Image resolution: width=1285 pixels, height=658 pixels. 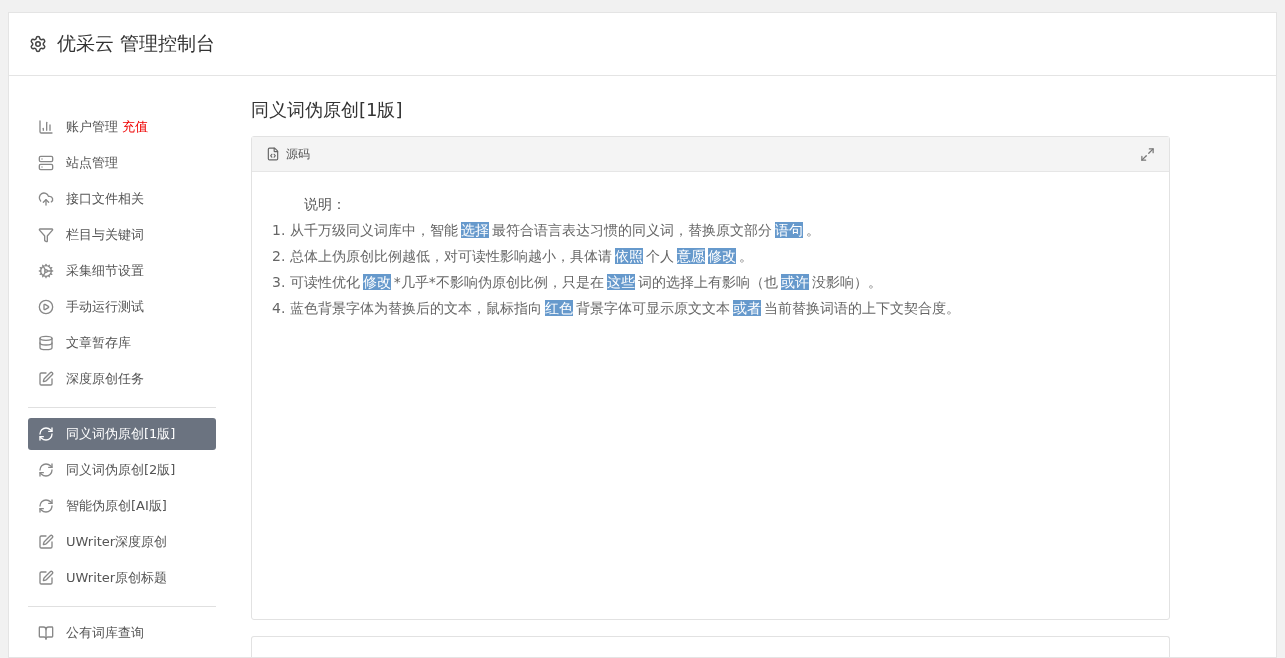 What do you see at coordinates (117, 542) in the screenshot?
I see `sidebar-label: UWriter深度原创` at bounding box center [117, 542].